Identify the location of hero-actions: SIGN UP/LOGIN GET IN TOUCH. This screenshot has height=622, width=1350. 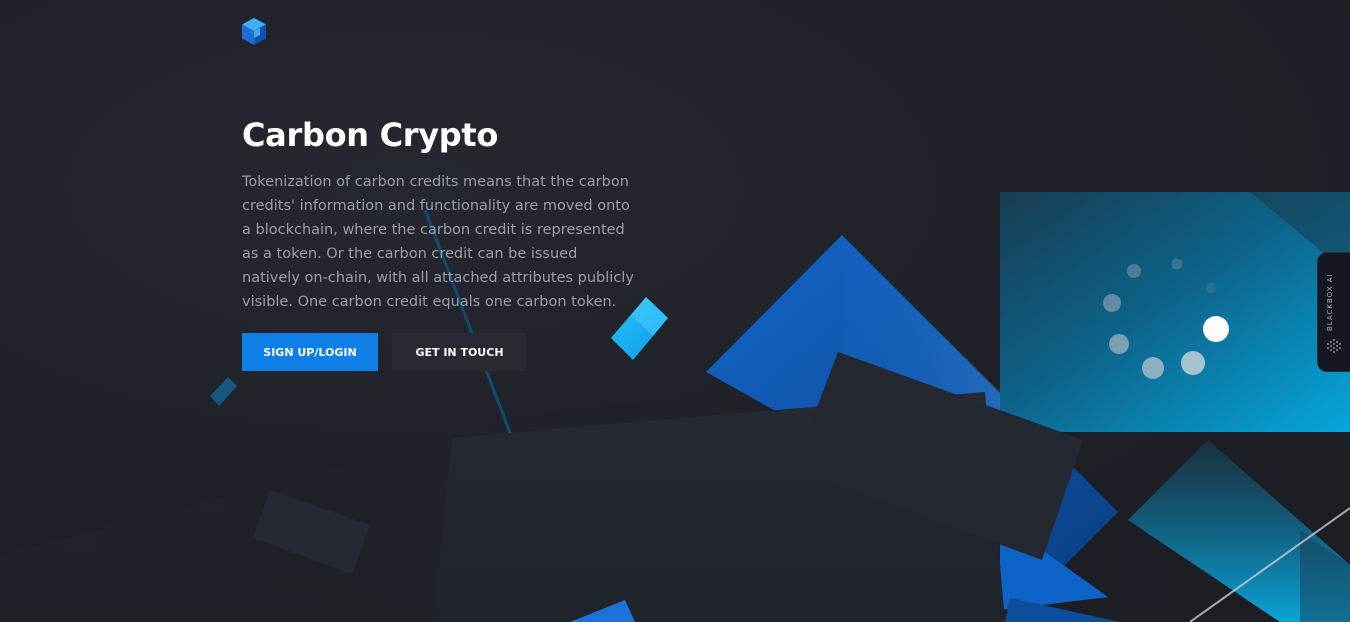
(384, 352).